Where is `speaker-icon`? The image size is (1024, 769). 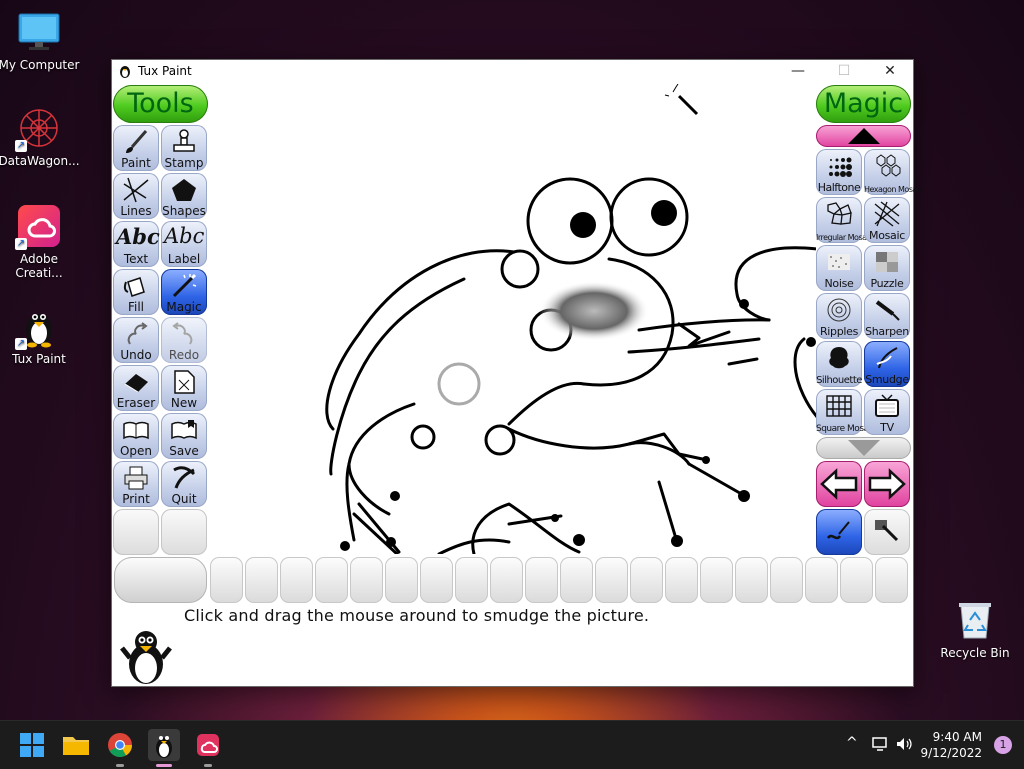
speaker-icon is located at coordinates (904, 744).